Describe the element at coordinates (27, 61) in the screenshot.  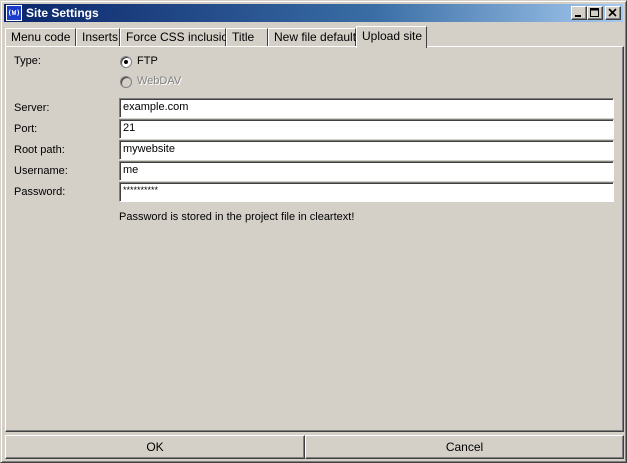
I see `type-label: Type:` at that location.